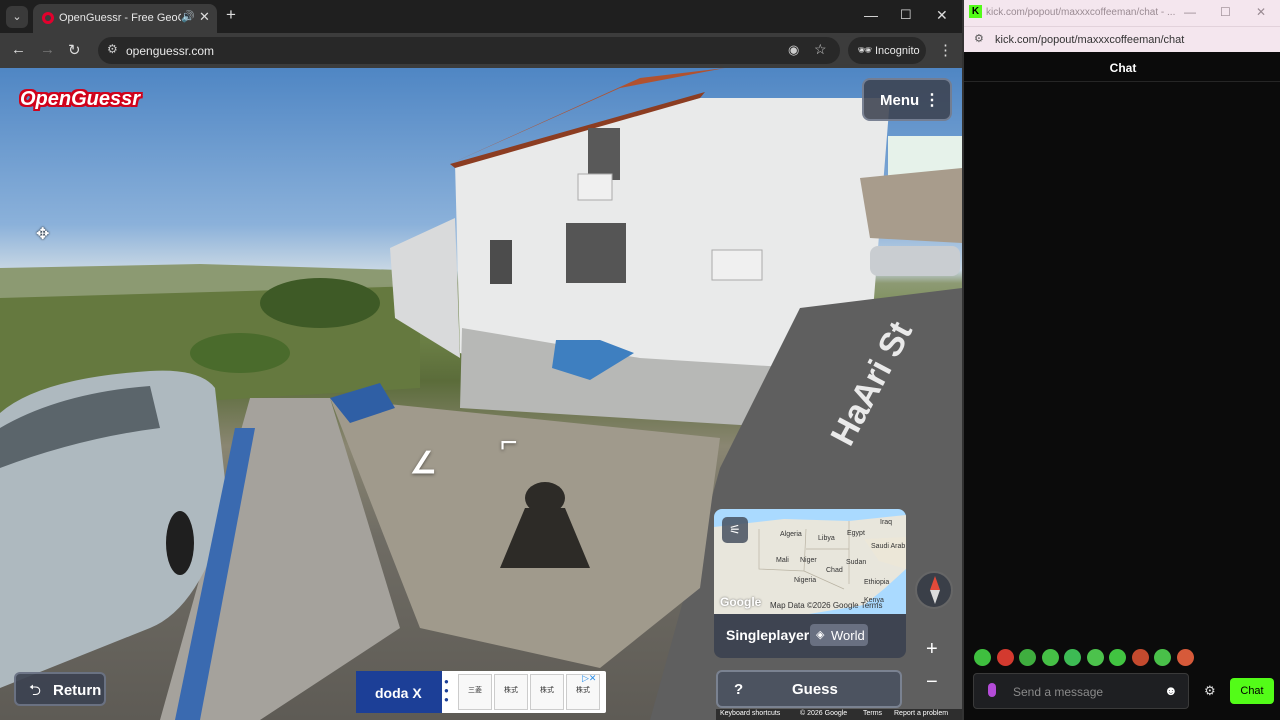 The image size is (1280, 720). I want to click on ad-card: 株式, so click(547, 692).